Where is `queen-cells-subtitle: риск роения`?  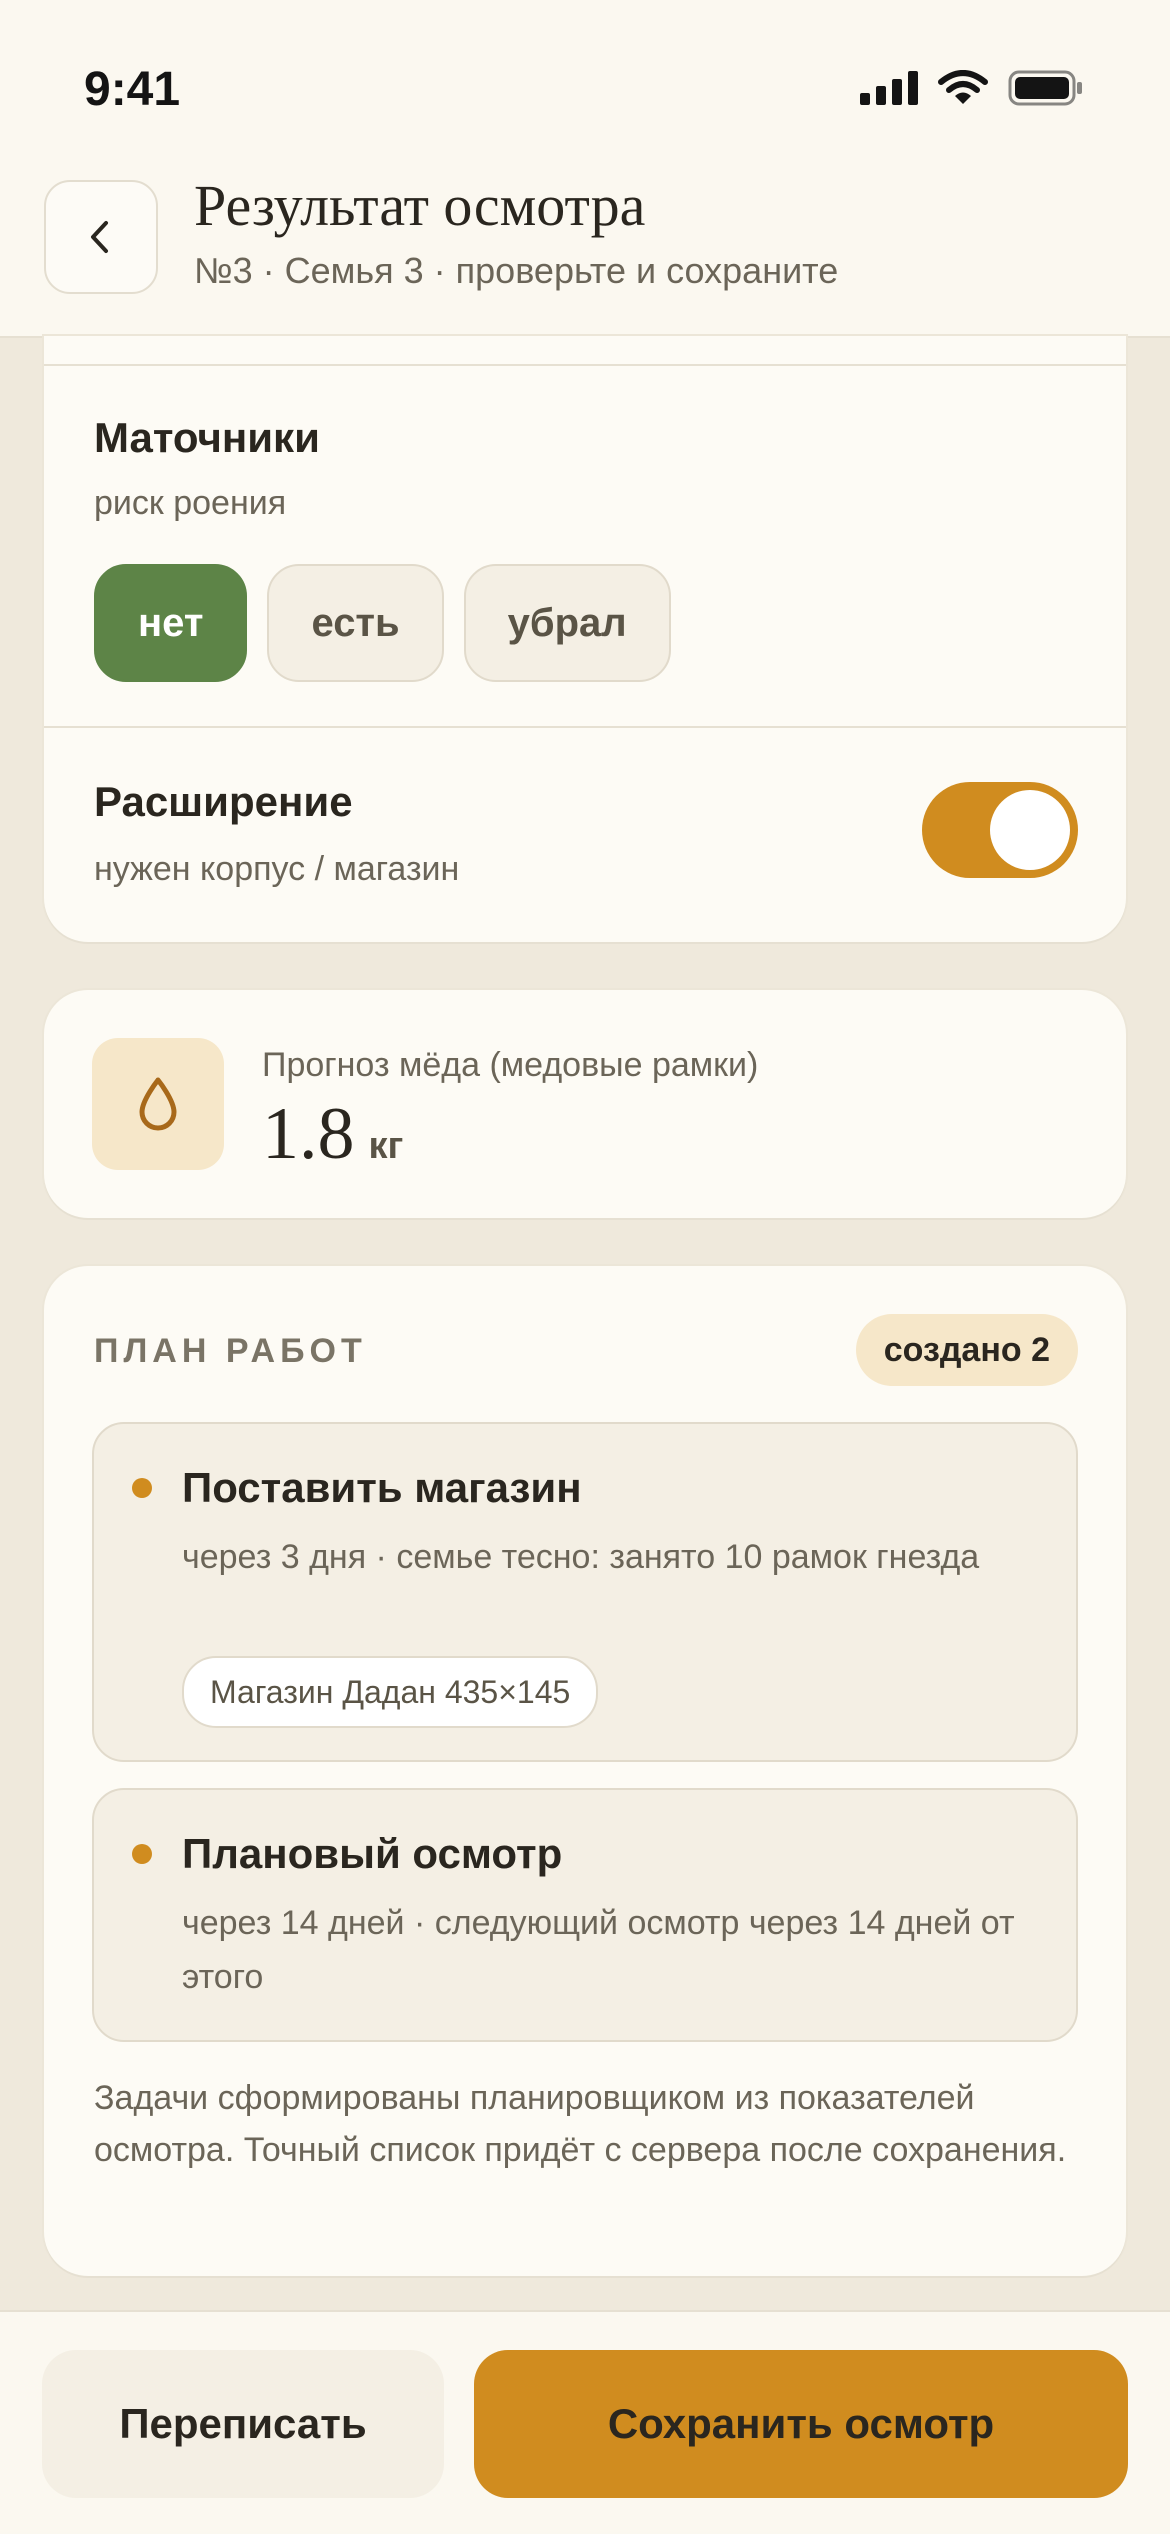
queen-cells-subtitle: риск роения is located at coordinates (190, 503).